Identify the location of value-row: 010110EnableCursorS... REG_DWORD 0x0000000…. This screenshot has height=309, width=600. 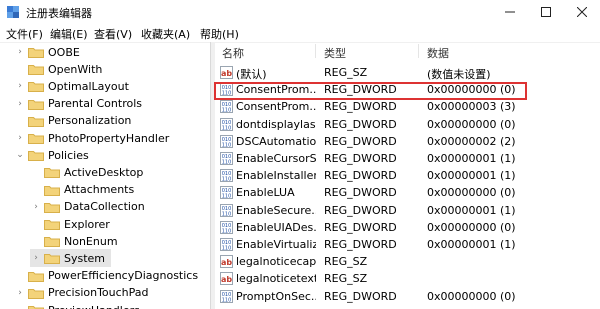
(407, 158).